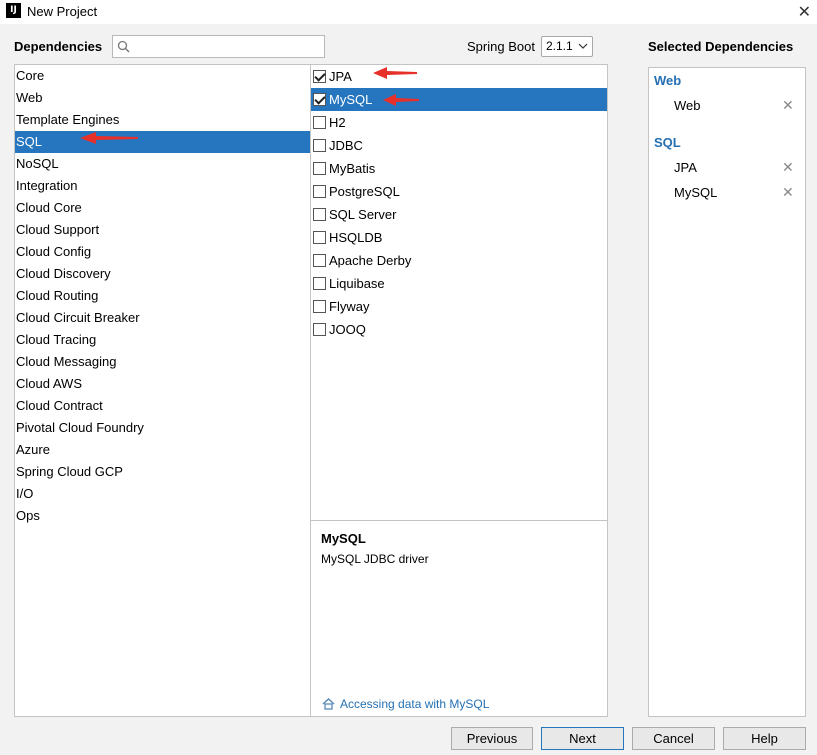 The height and width of the screenshot is (755, 817). Describe the element at coordinates (162, 208) in the screenshot. I see `category-item: Cloud Core` at that location.